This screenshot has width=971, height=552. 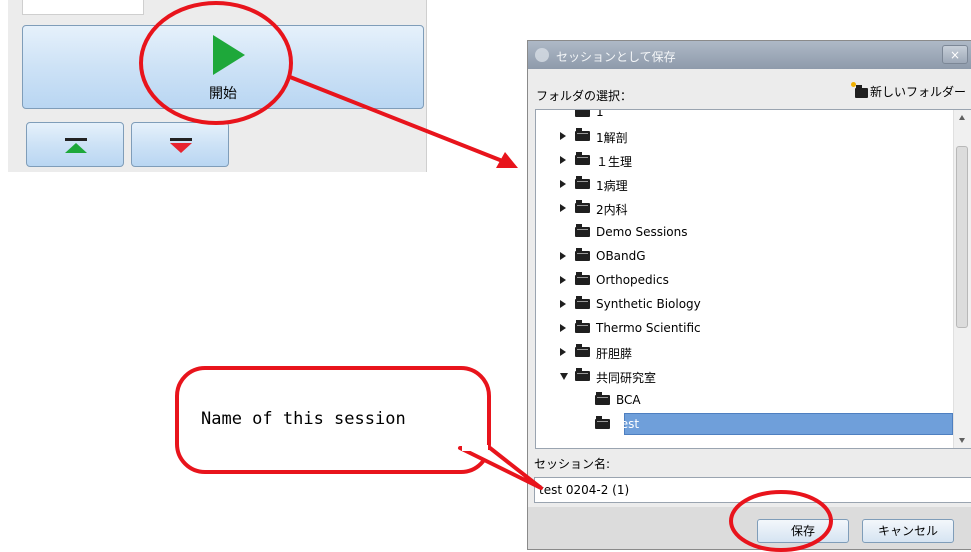 What do you see at coordinates (632, 280) in the screenshot?
I see `tree-item-label: Orthopedics` at bounding box center [632, 280].